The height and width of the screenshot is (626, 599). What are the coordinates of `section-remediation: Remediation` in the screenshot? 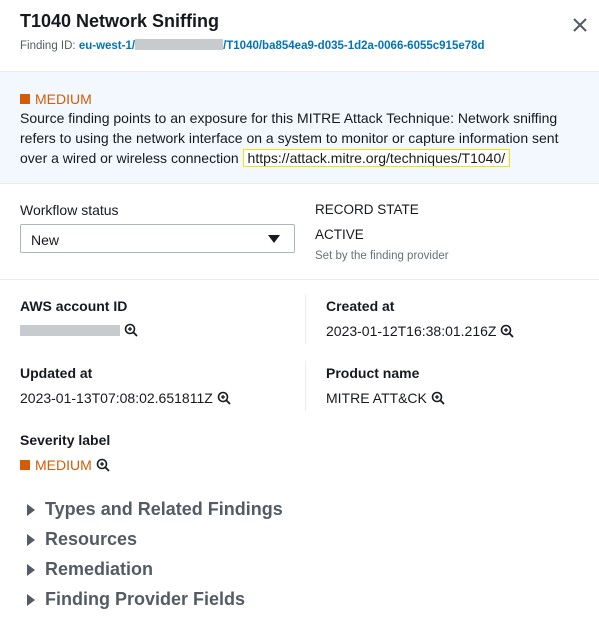 It's located at (90, 569).